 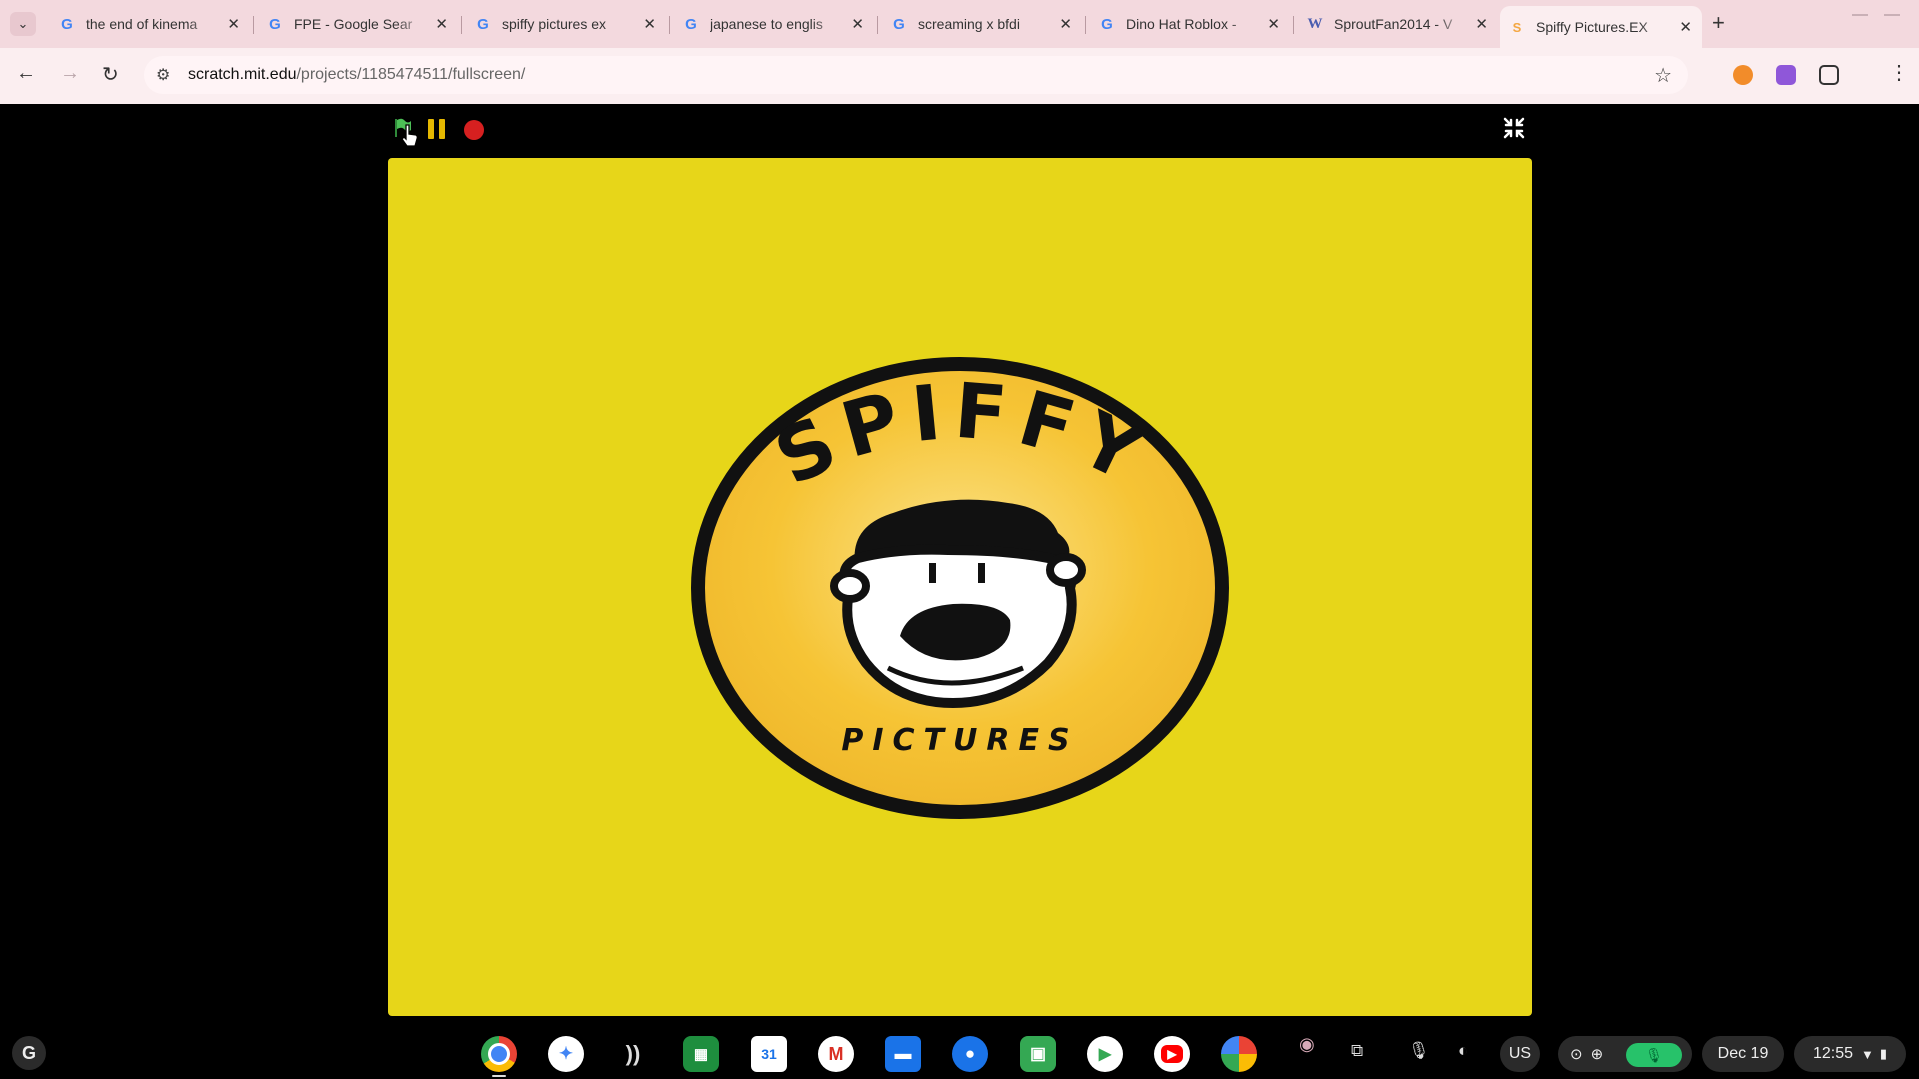 I want to click on tab: G japanese to englis ✕, so click(x=774, y=24).